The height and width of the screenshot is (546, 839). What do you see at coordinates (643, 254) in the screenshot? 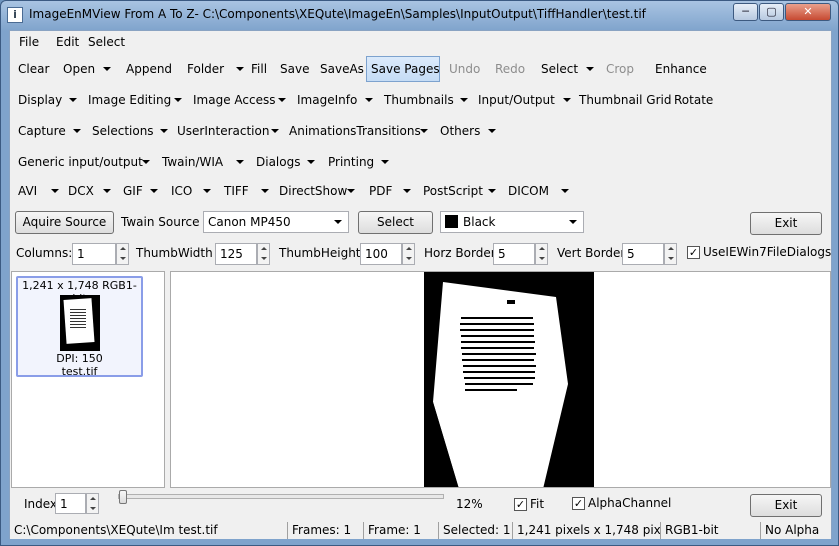
I see `vertborder-input: 5` at bounding box center [643, 254].